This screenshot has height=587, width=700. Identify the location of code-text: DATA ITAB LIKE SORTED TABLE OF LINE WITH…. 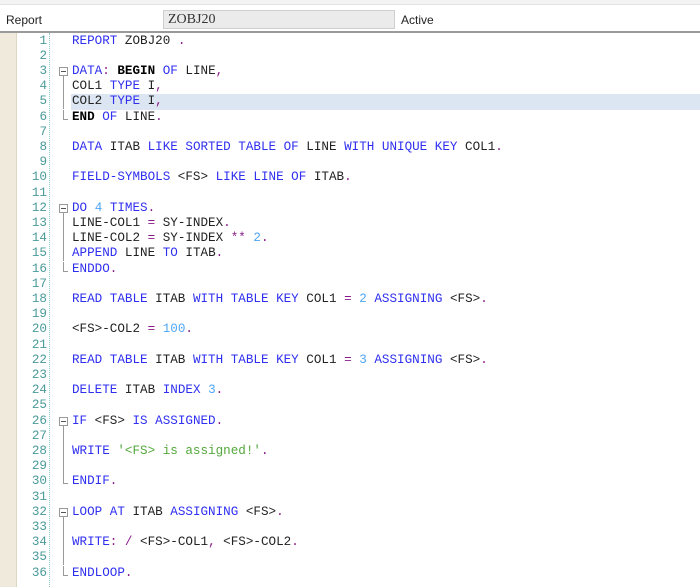
(385, 147).